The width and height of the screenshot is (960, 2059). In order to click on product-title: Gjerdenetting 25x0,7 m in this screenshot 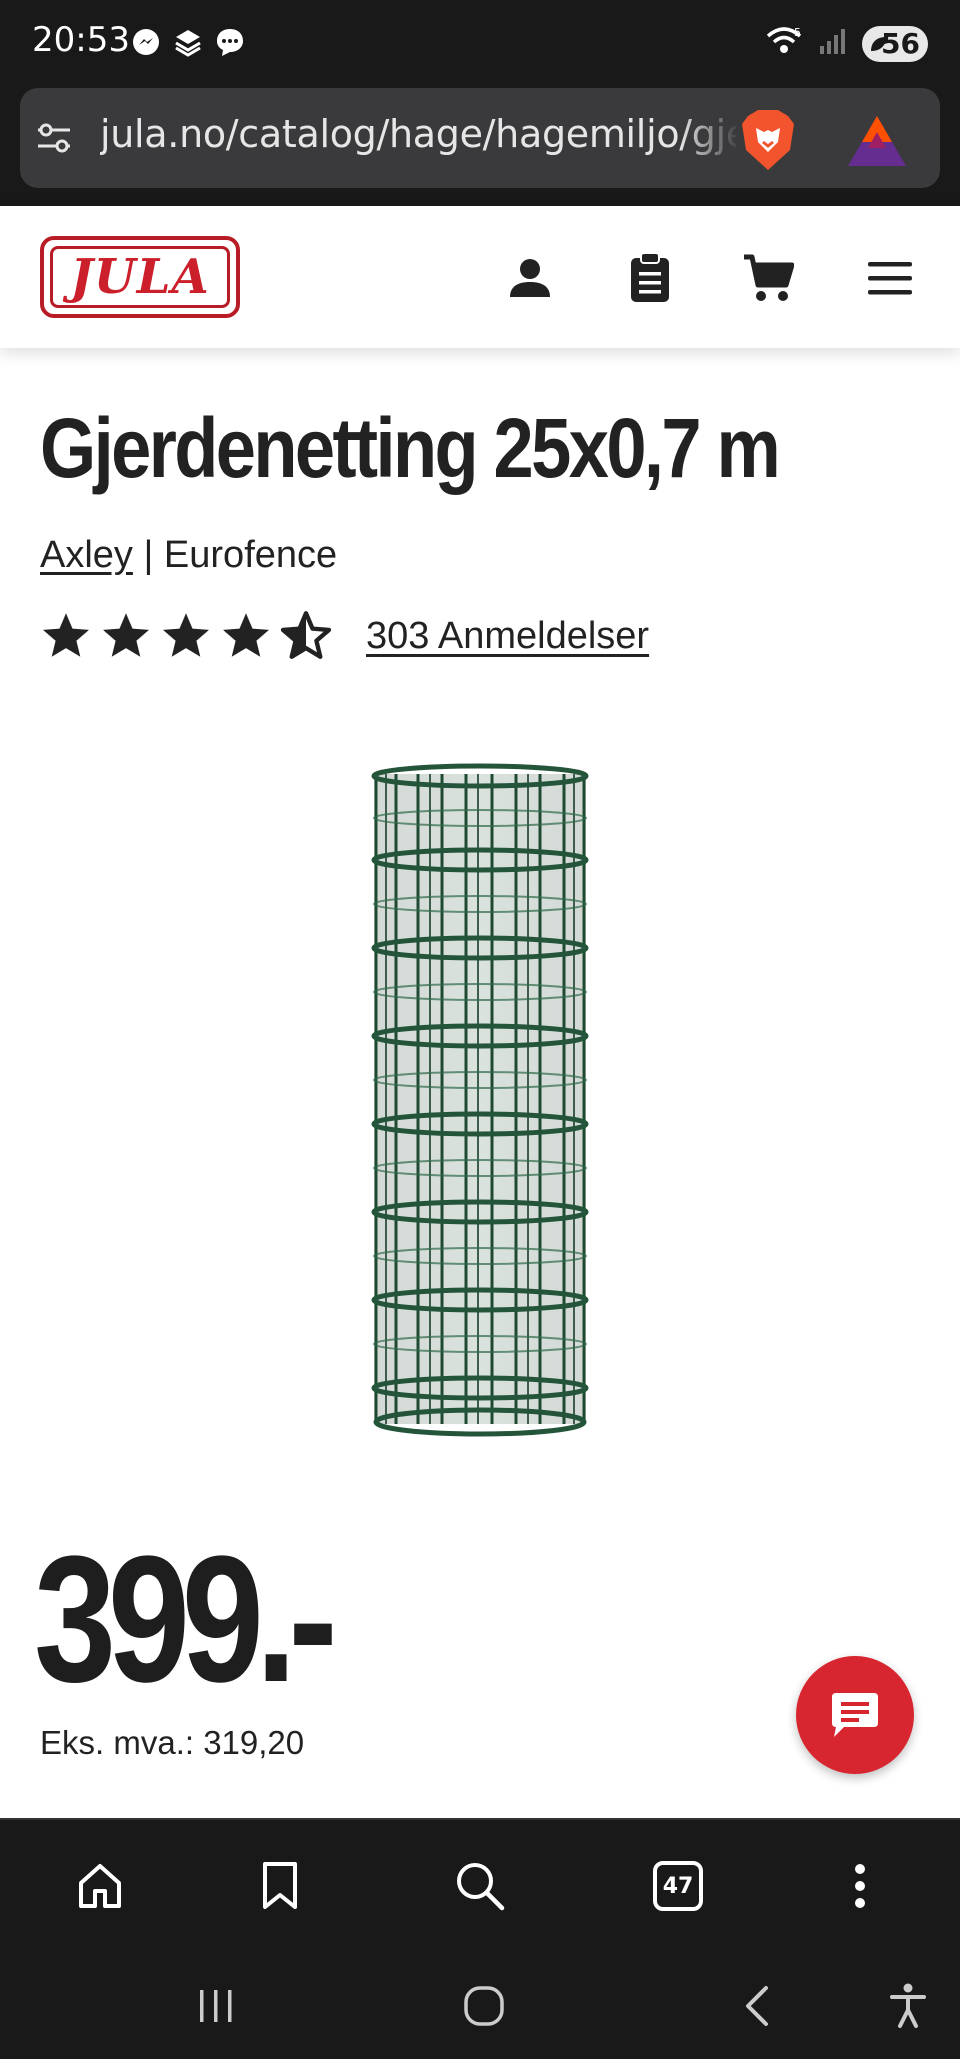, I will do `click(410, 448)`.